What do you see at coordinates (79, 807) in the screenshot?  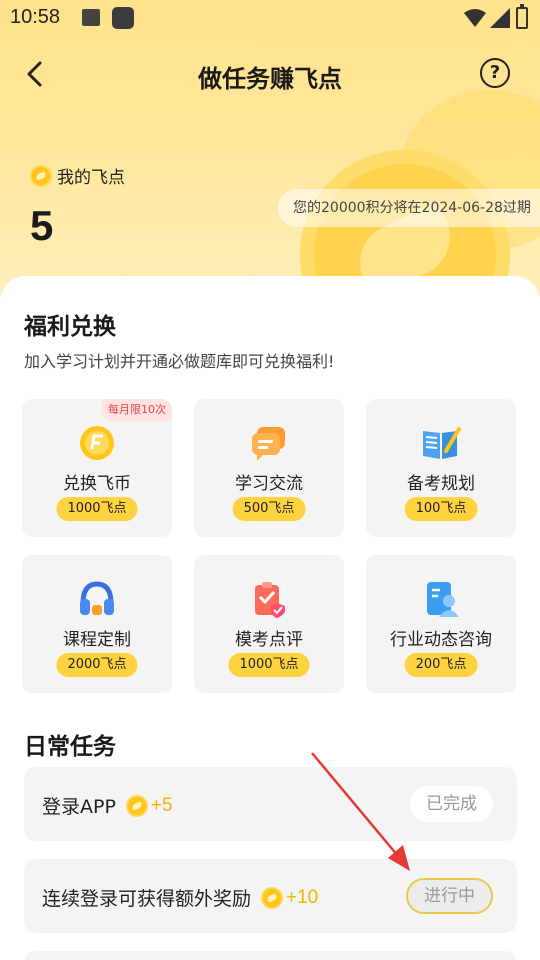 I see `task-label: 登录APP` at bounding box center [79, 807].